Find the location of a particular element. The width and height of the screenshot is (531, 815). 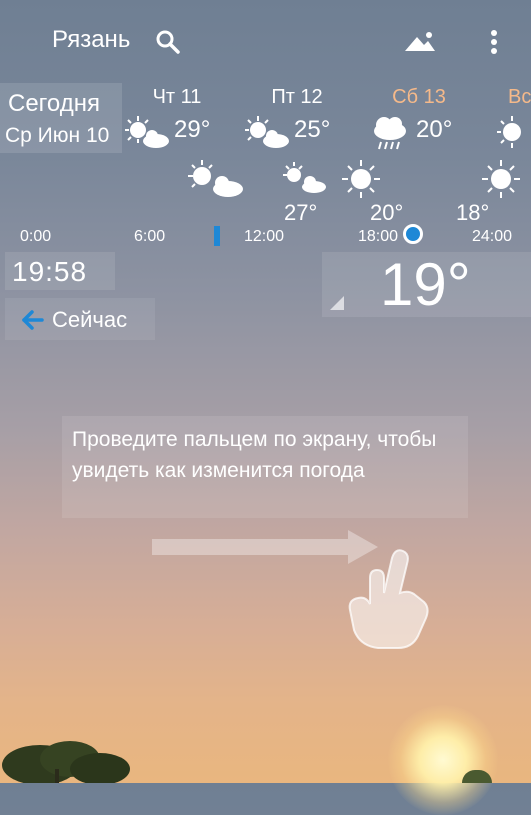

current-time-marker is located at coordinates (217, 236).